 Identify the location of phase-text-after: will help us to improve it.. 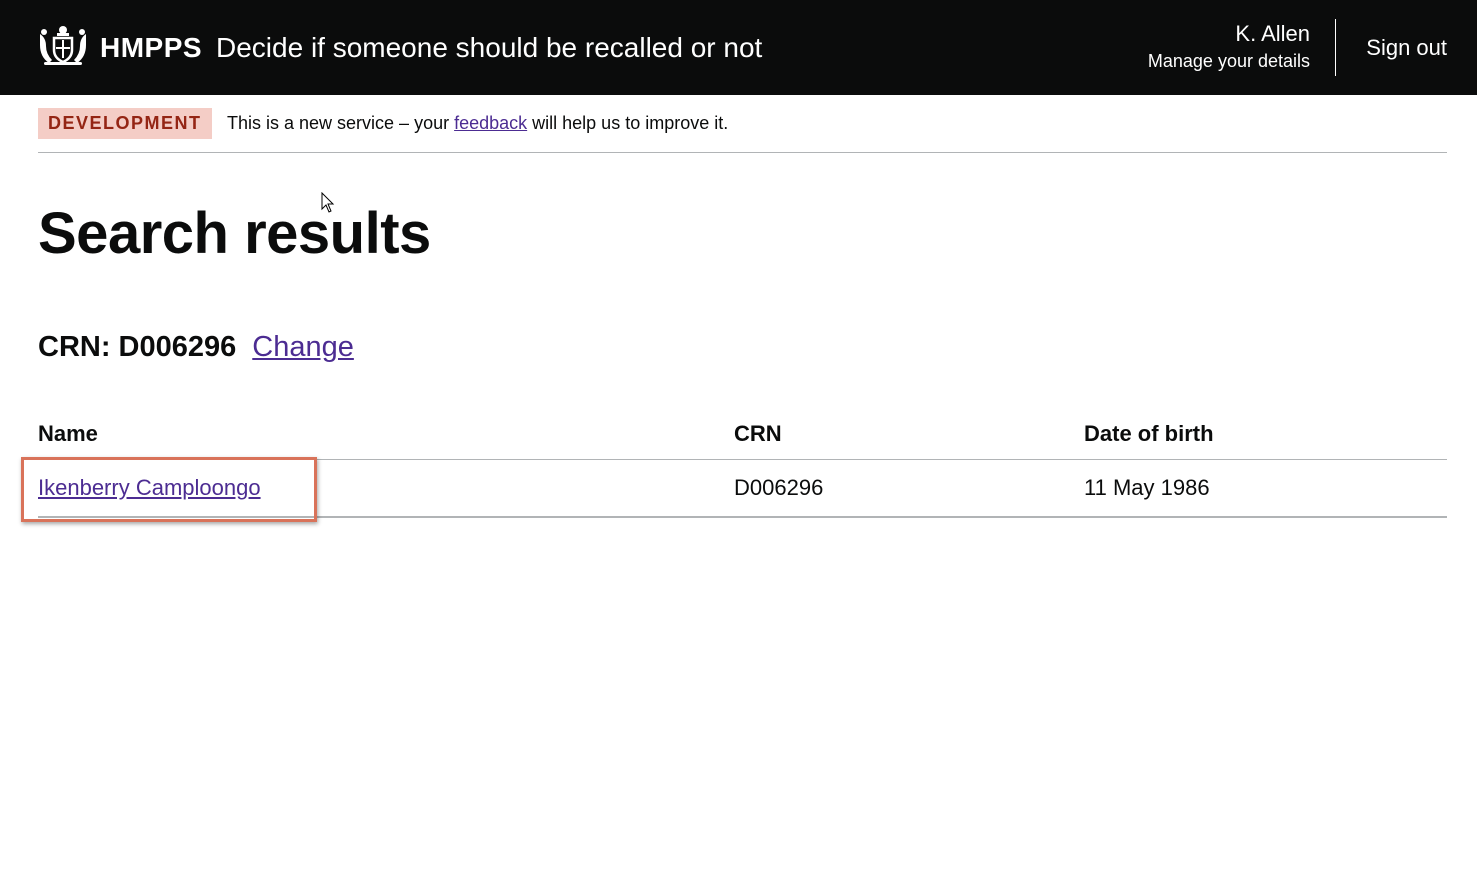
(628, 123).